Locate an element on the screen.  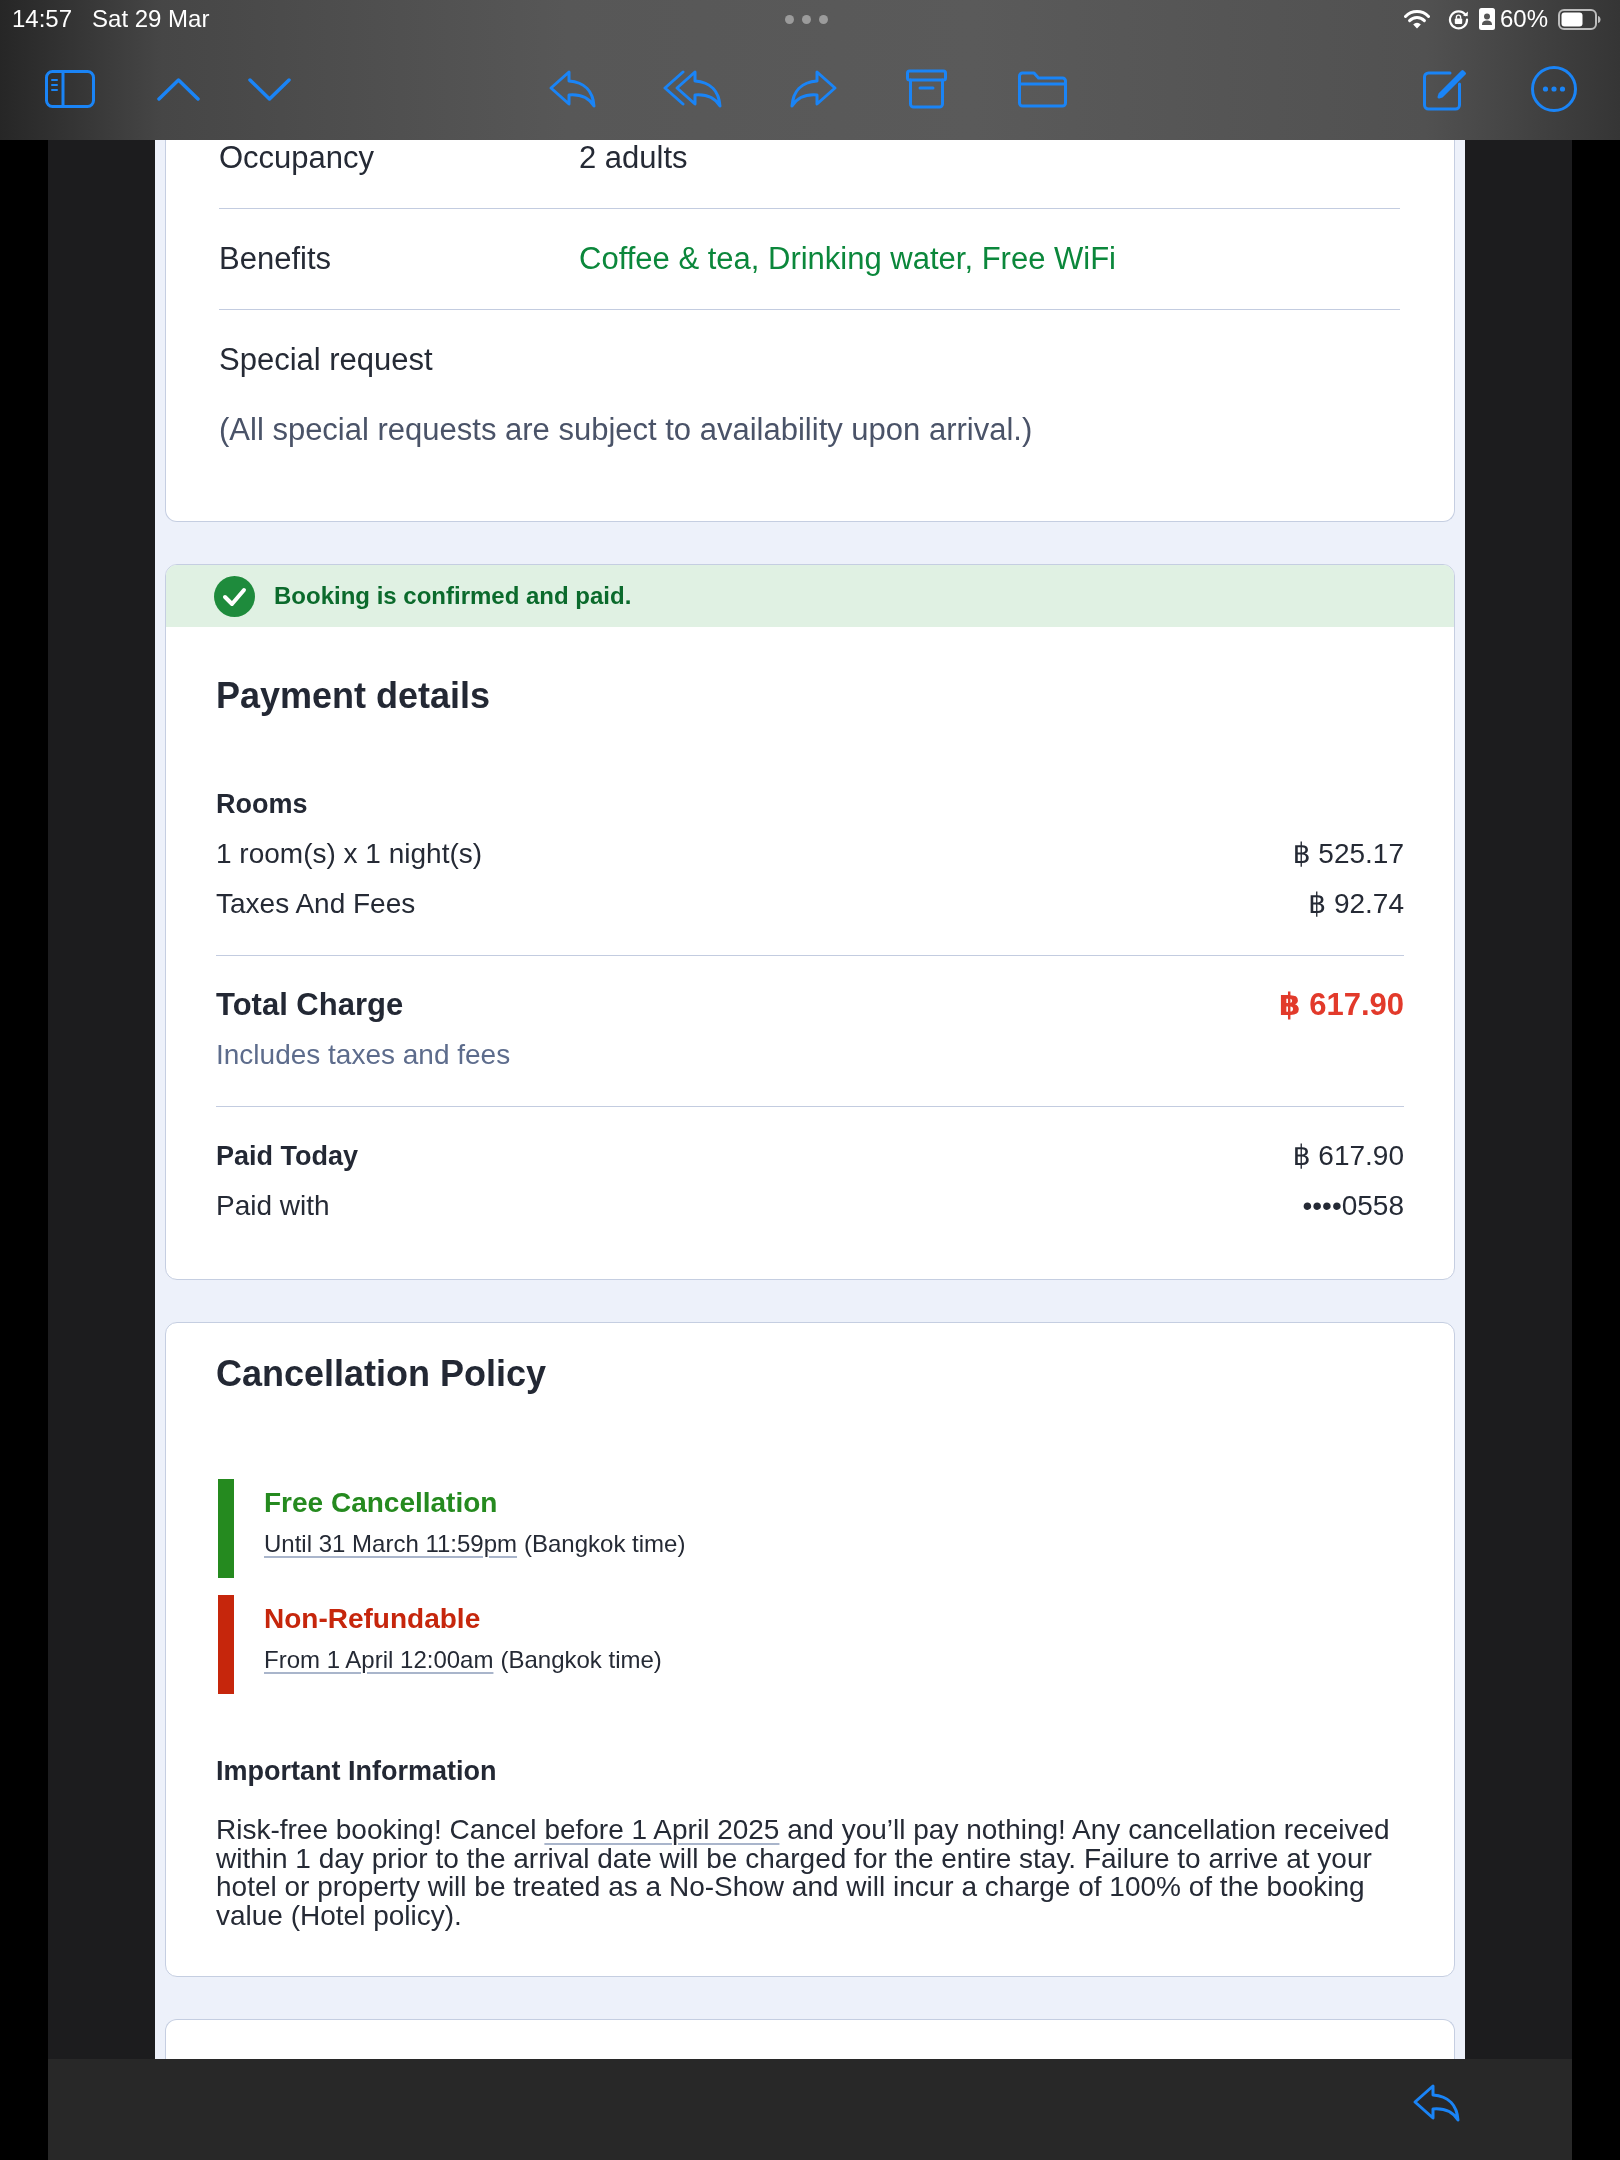
special-request-note: (All special requests are subject to availability upon arrival.) is located at coordinates (626, 430).